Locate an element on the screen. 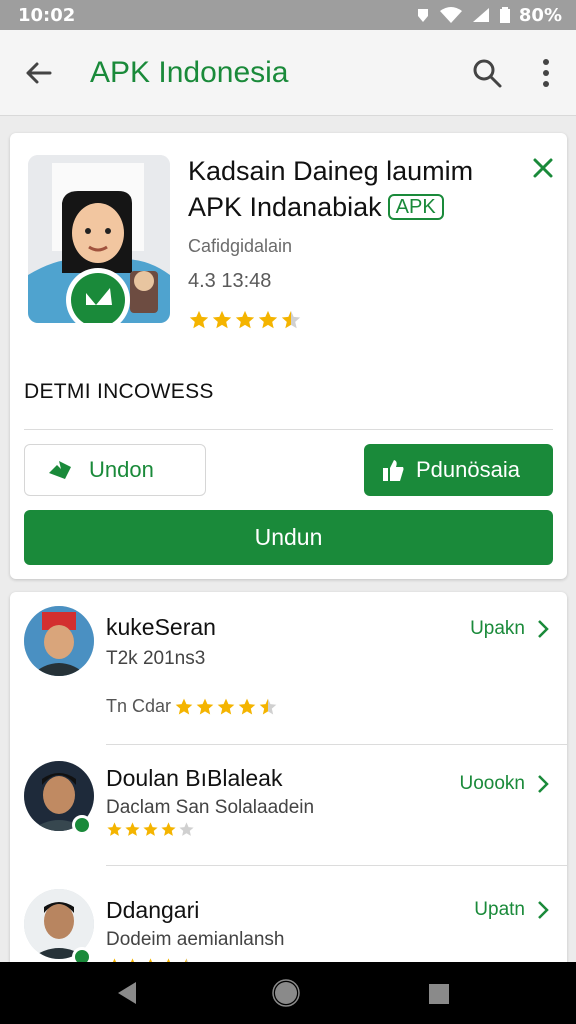 The image size is (576, 1024). undon-button: Undon is located at coordinates (115, 470).